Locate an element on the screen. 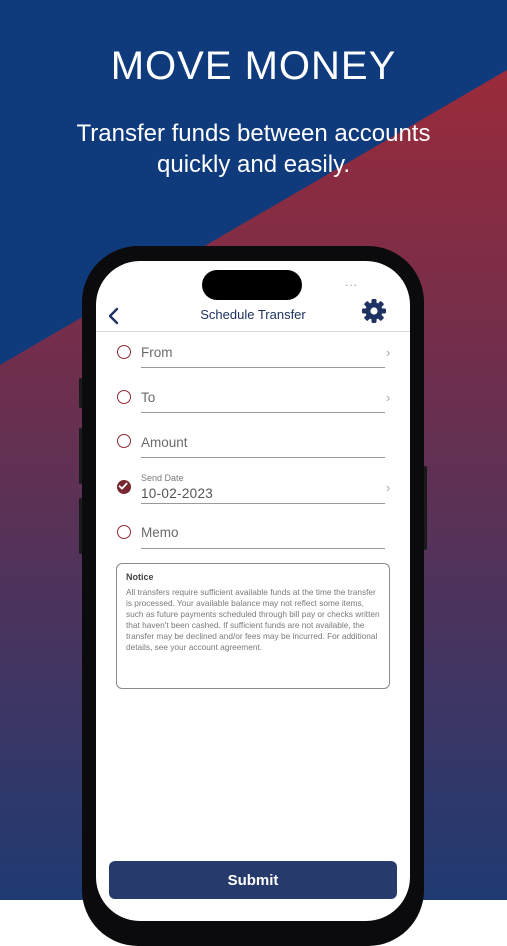 The width and height of the screenshot is (507, 946). from-radio is located at coordinates (124, 352).